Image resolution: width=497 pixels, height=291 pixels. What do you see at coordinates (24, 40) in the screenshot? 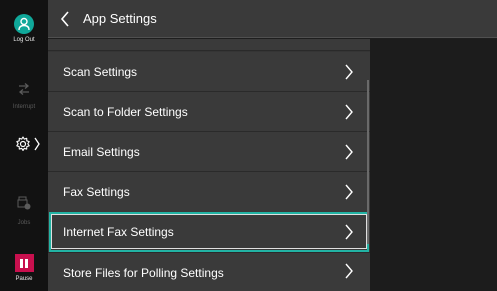
I see `logout-label: Log Out` at bounding box center [24, 40].